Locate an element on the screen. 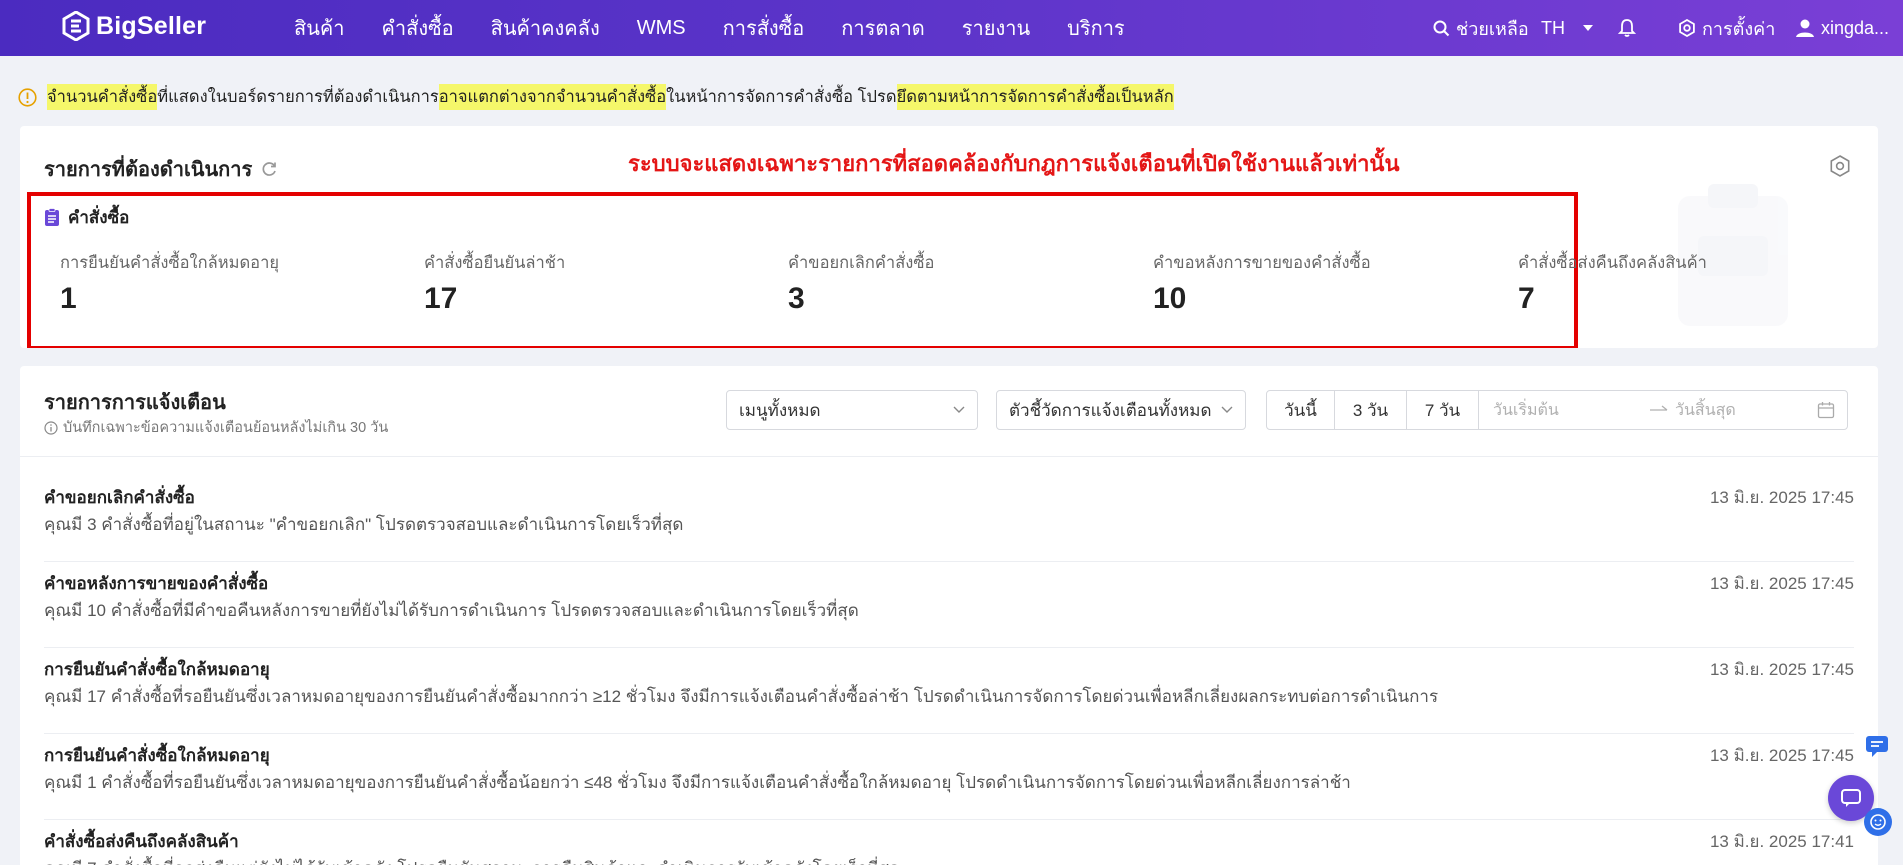  bell-icon is located at coordinates (1627, 28).